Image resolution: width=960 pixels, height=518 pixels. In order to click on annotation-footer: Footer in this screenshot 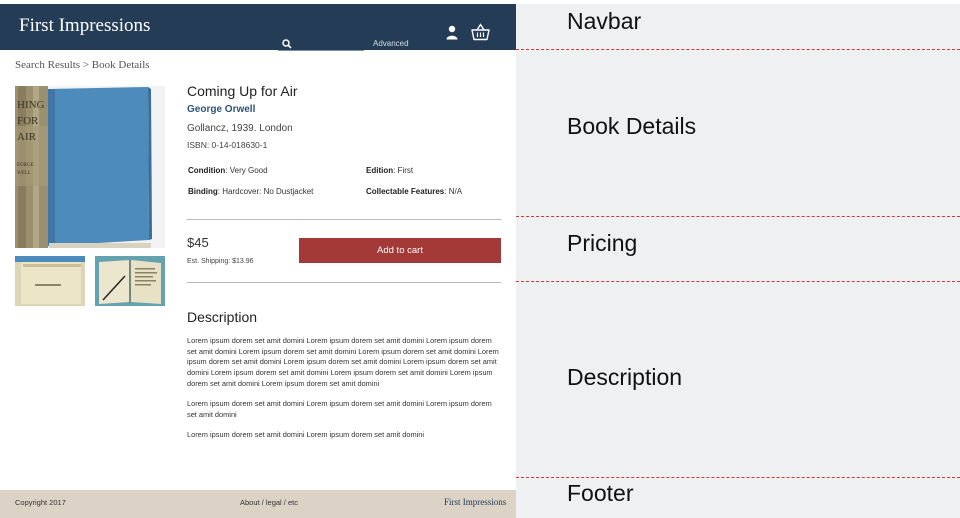, I will do `click(600, 493)`.